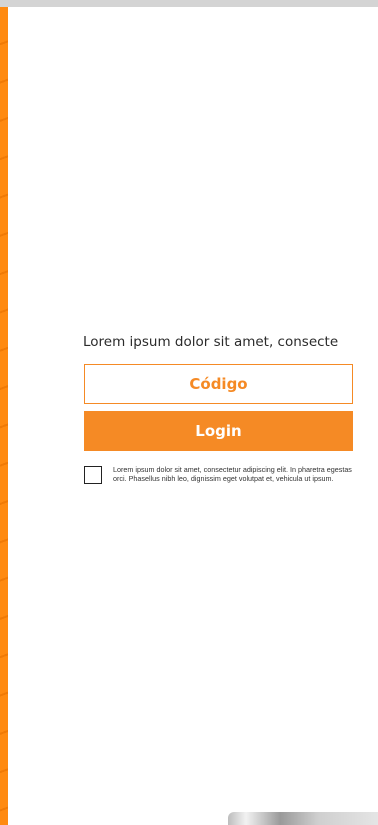  I want to click on terms-checkbox, so click(93, 475).